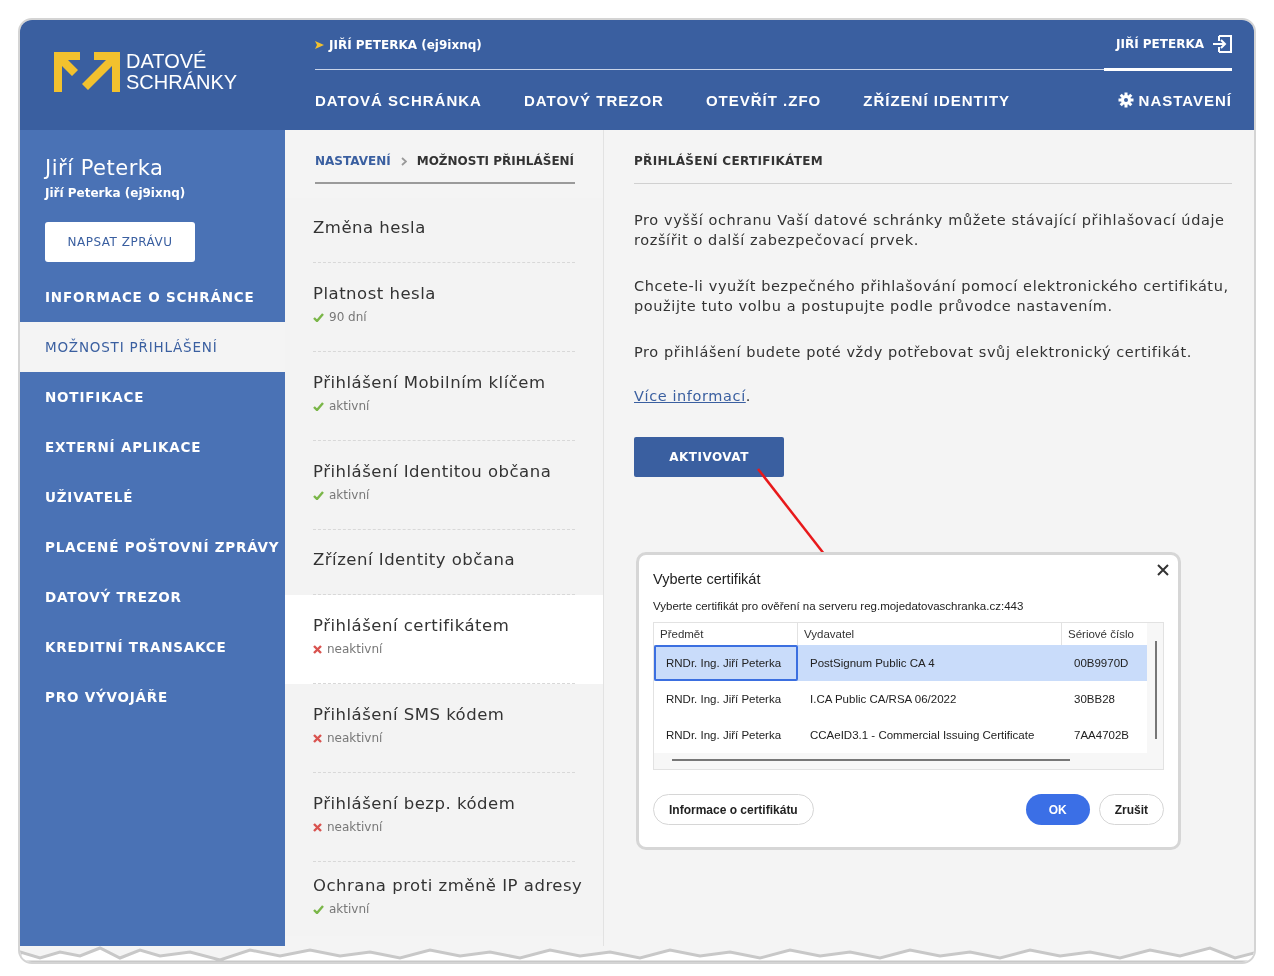 The height and width of the screenshot is (976, 1274). Describe the element at coordinates (152, 497) in the screenshot. I see `sidebar-item: UŽIVATELÉ` at that location.